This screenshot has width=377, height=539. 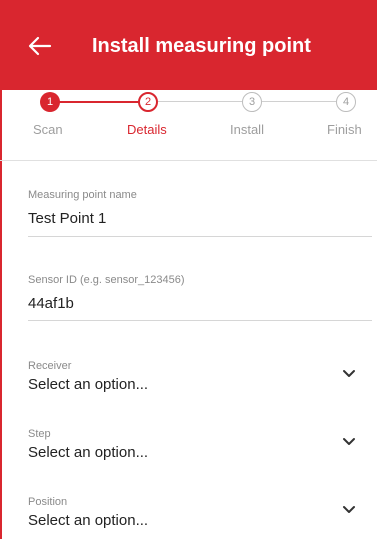 What do you see at coordinates (247, 129) in the screenshot?
I see `step-label-install: Install` at bounding box center [247, 129].